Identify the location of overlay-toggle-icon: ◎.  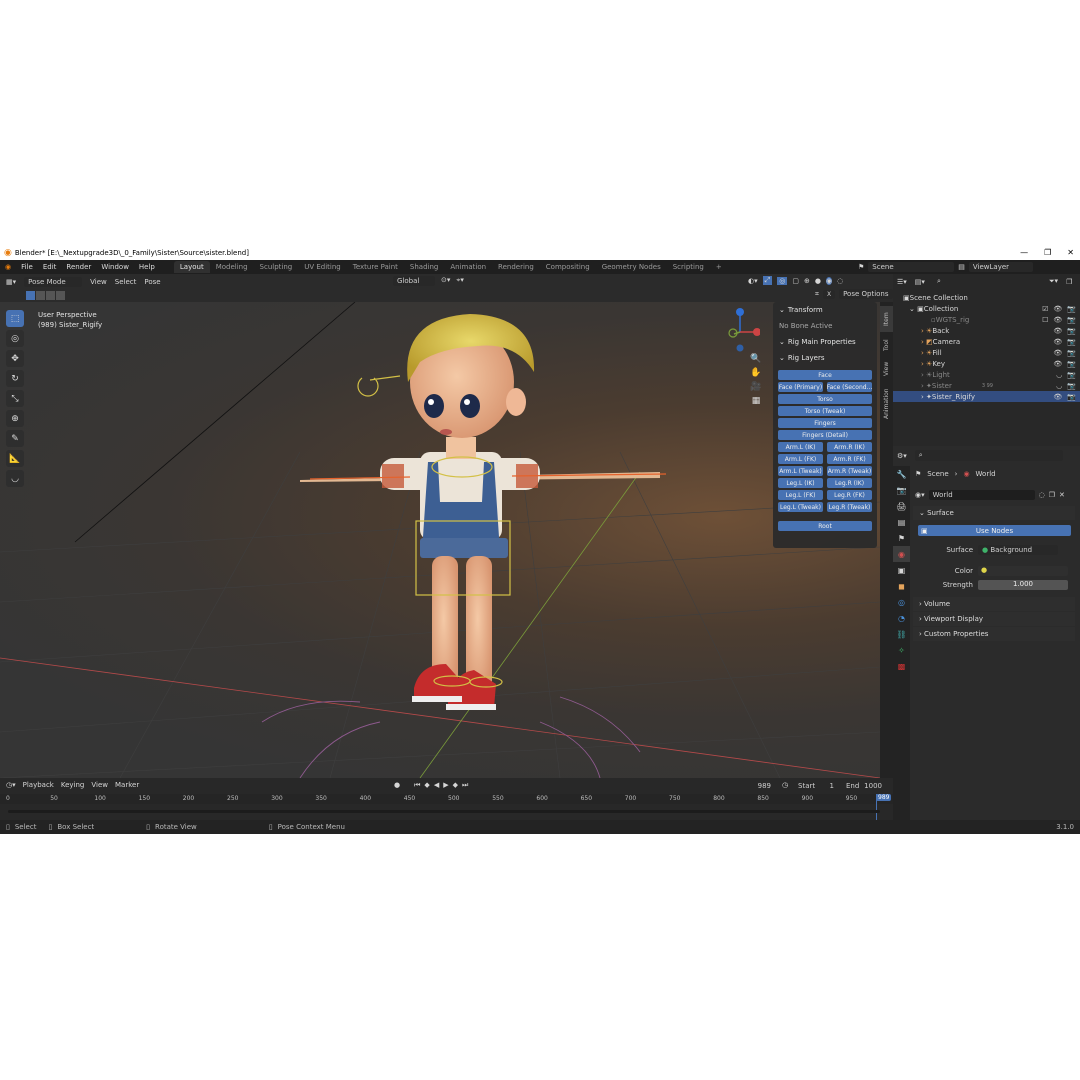
(782, 280).